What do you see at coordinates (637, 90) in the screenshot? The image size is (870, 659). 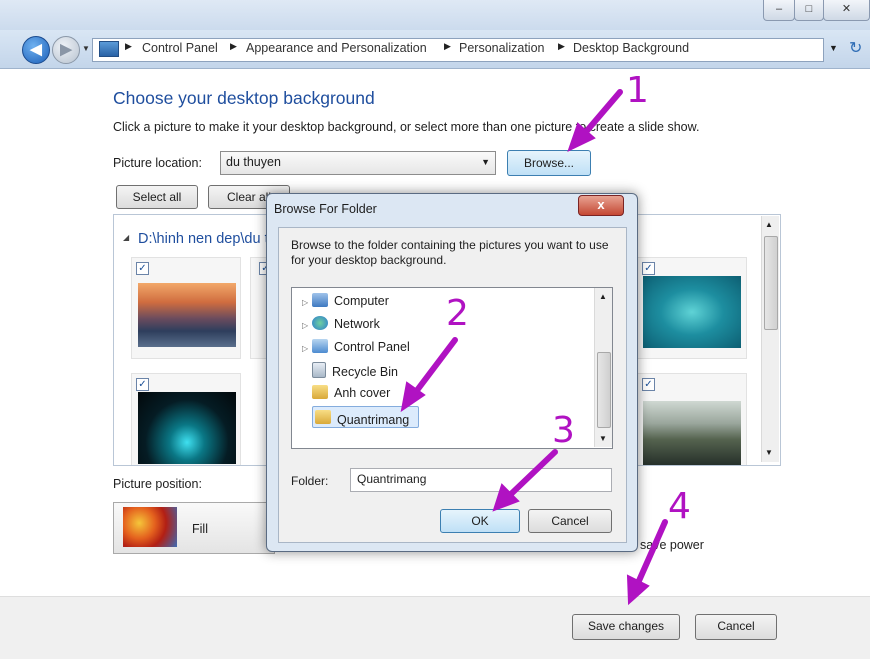 I see `annotation-number-1: 1` at bounding box center [637, 90].